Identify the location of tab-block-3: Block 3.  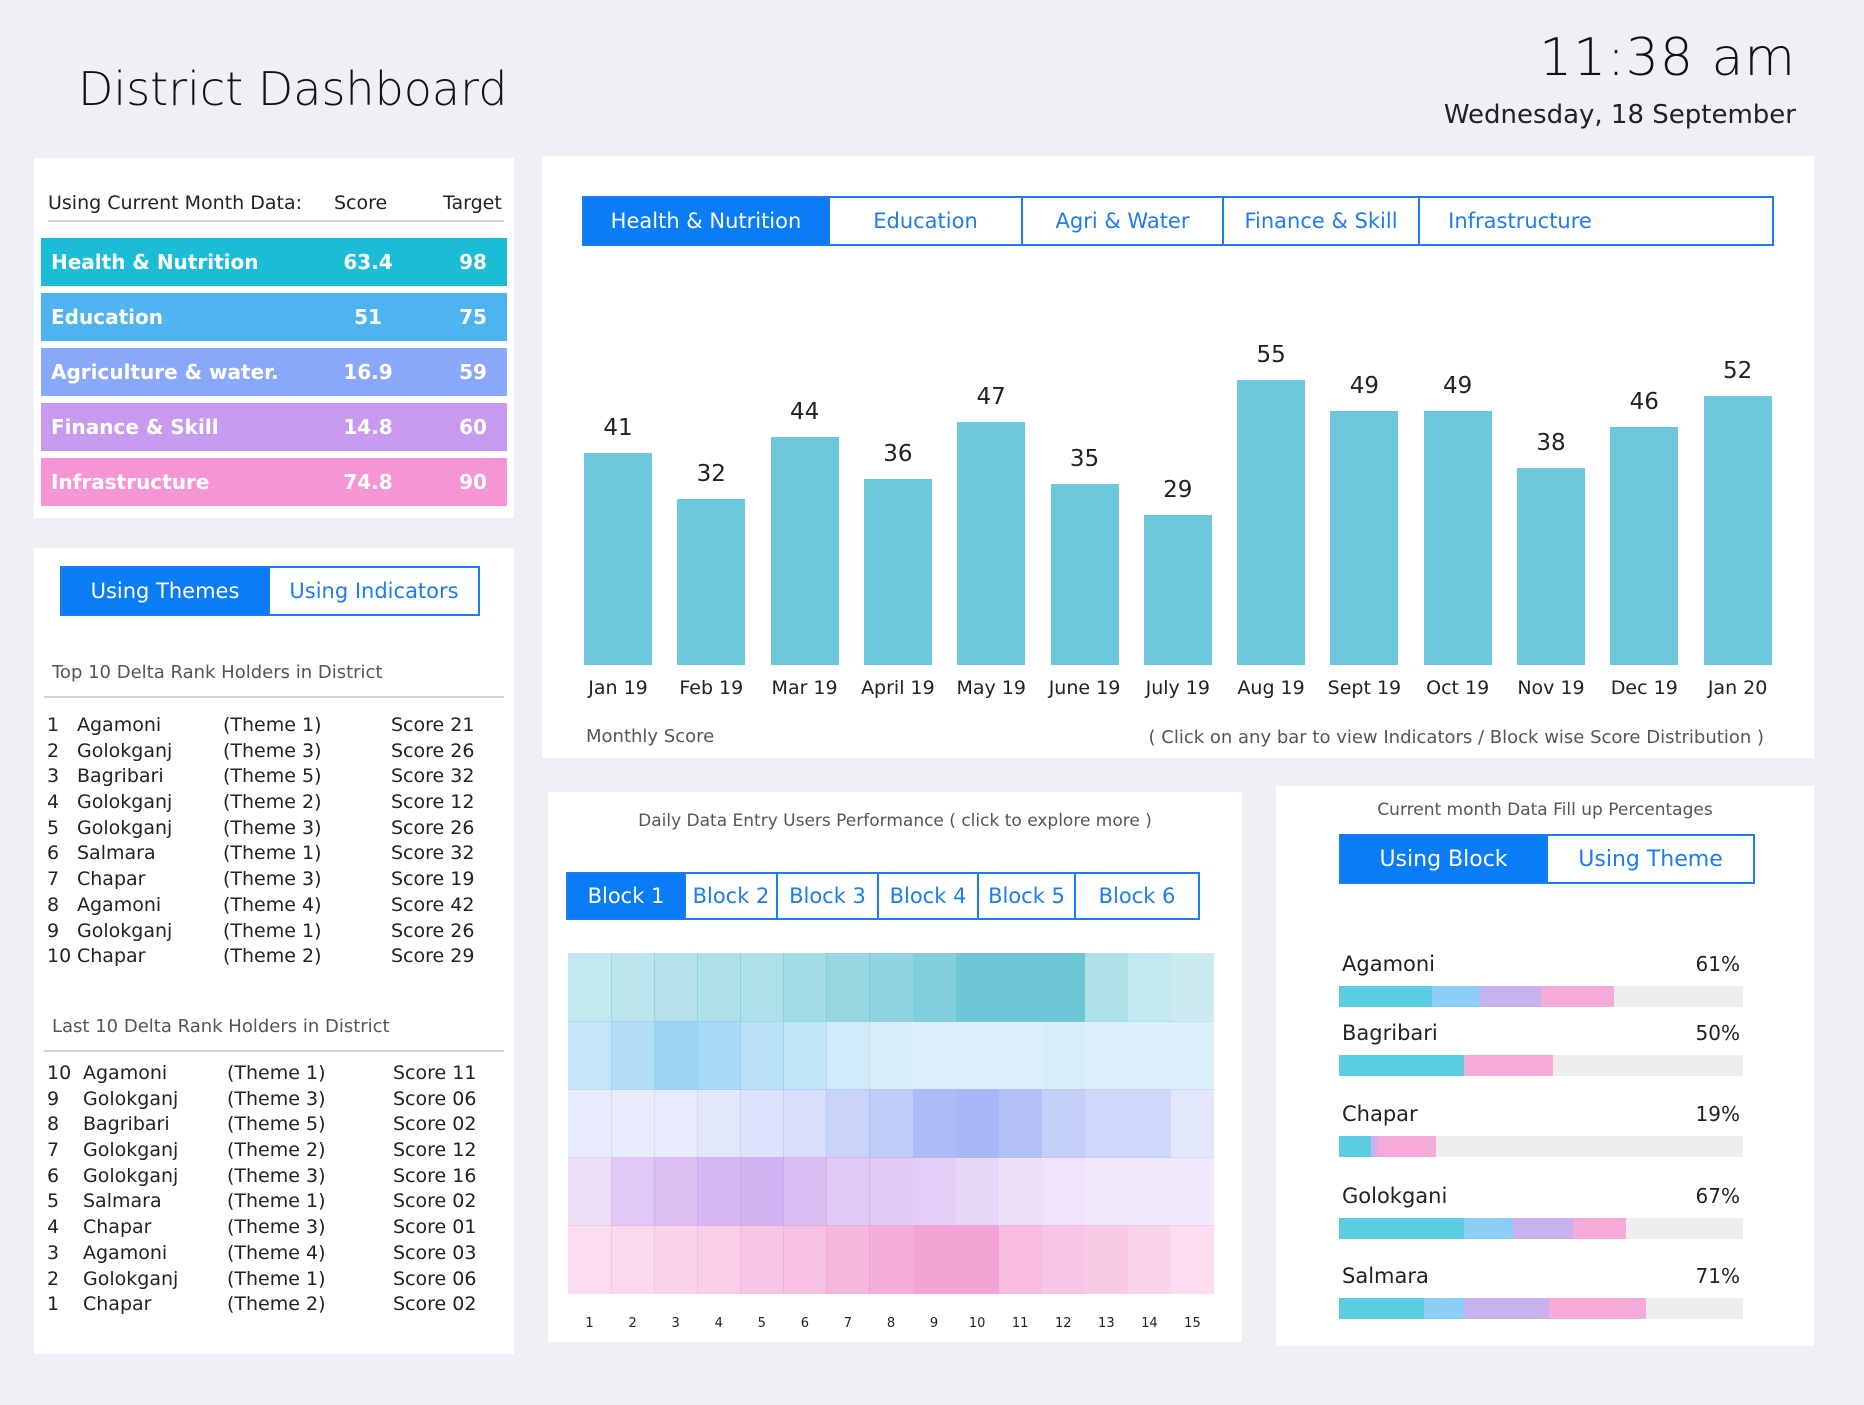
(826, 896).